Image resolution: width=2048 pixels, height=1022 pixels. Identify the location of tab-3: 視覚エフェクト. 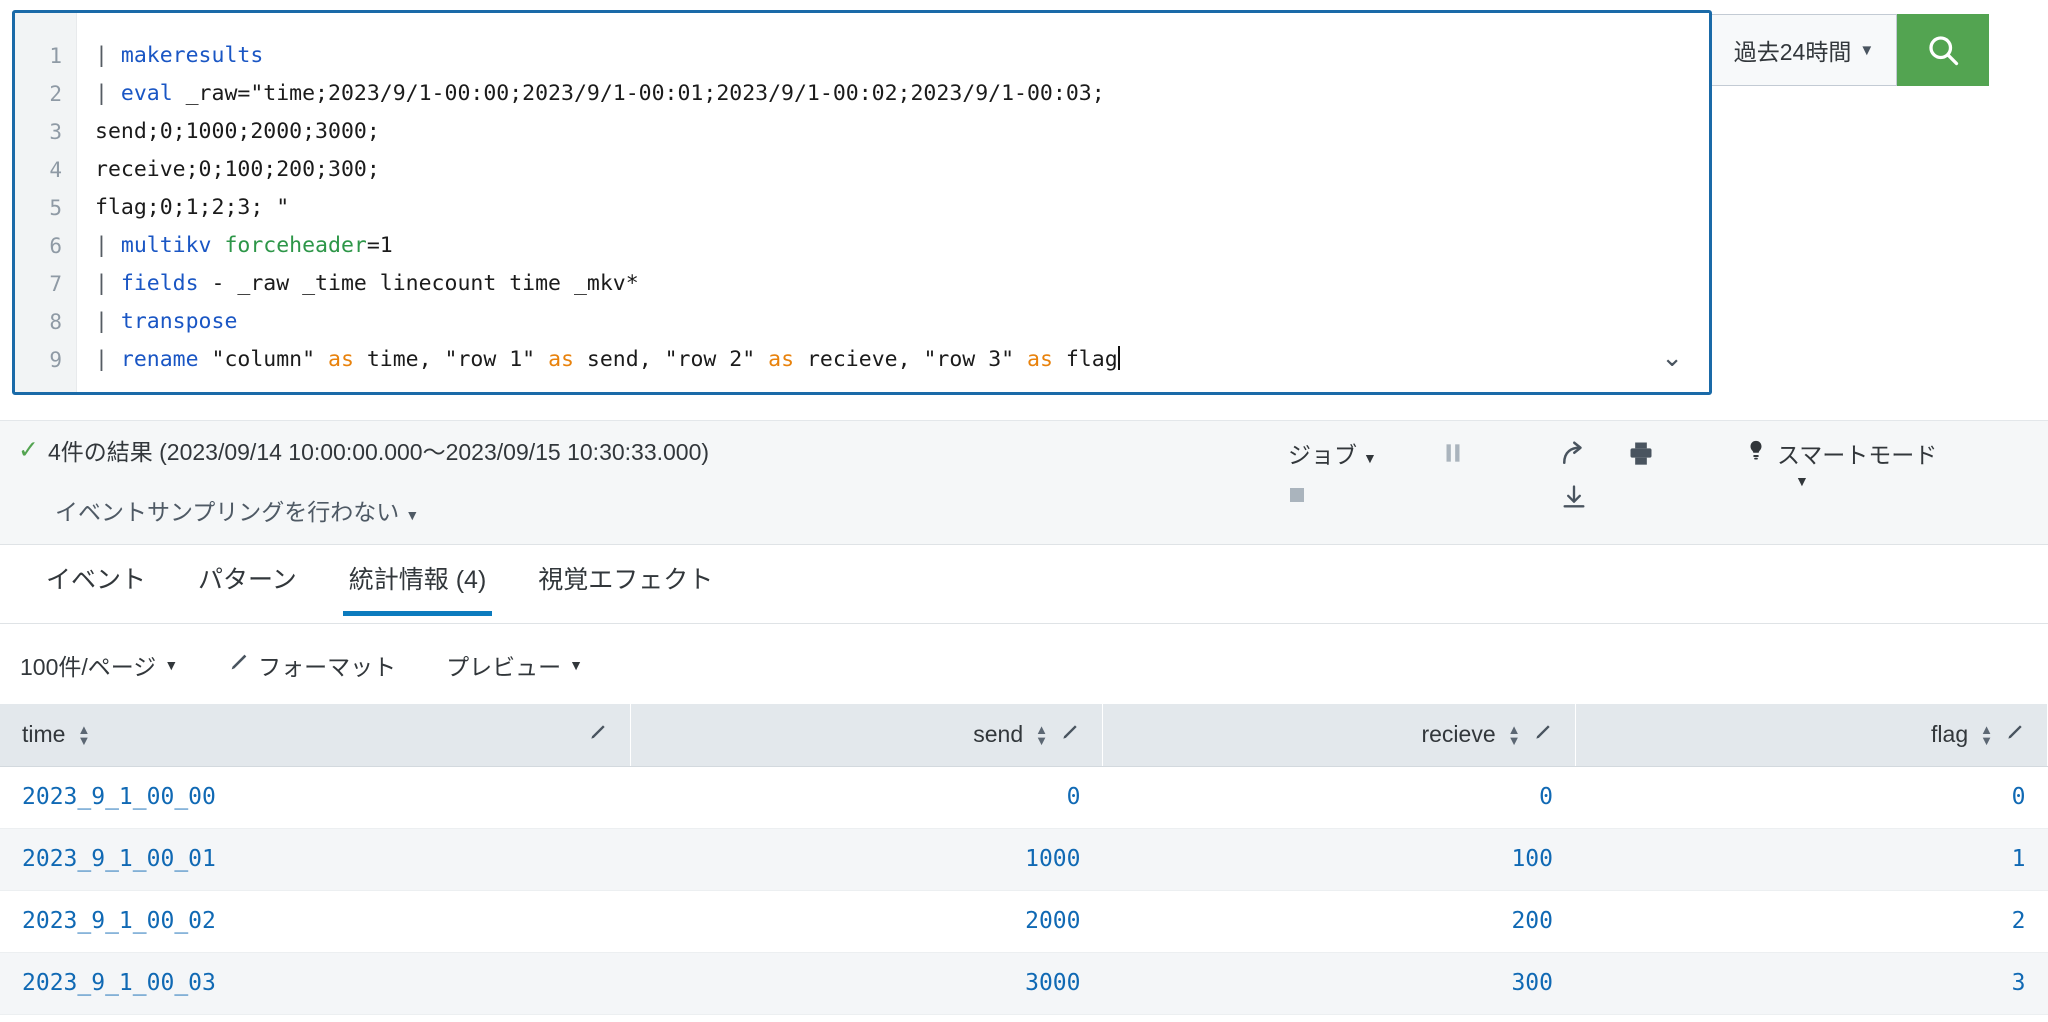
(625, 581).